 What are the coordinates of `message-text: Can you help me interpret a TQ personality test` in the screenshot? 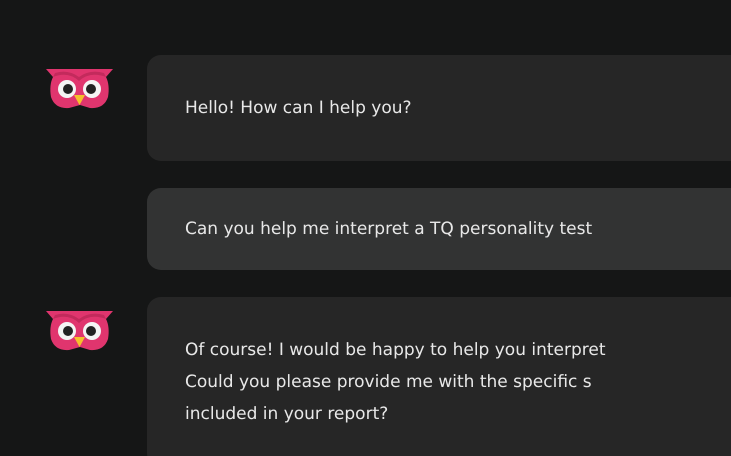 It's located at (389, 229).